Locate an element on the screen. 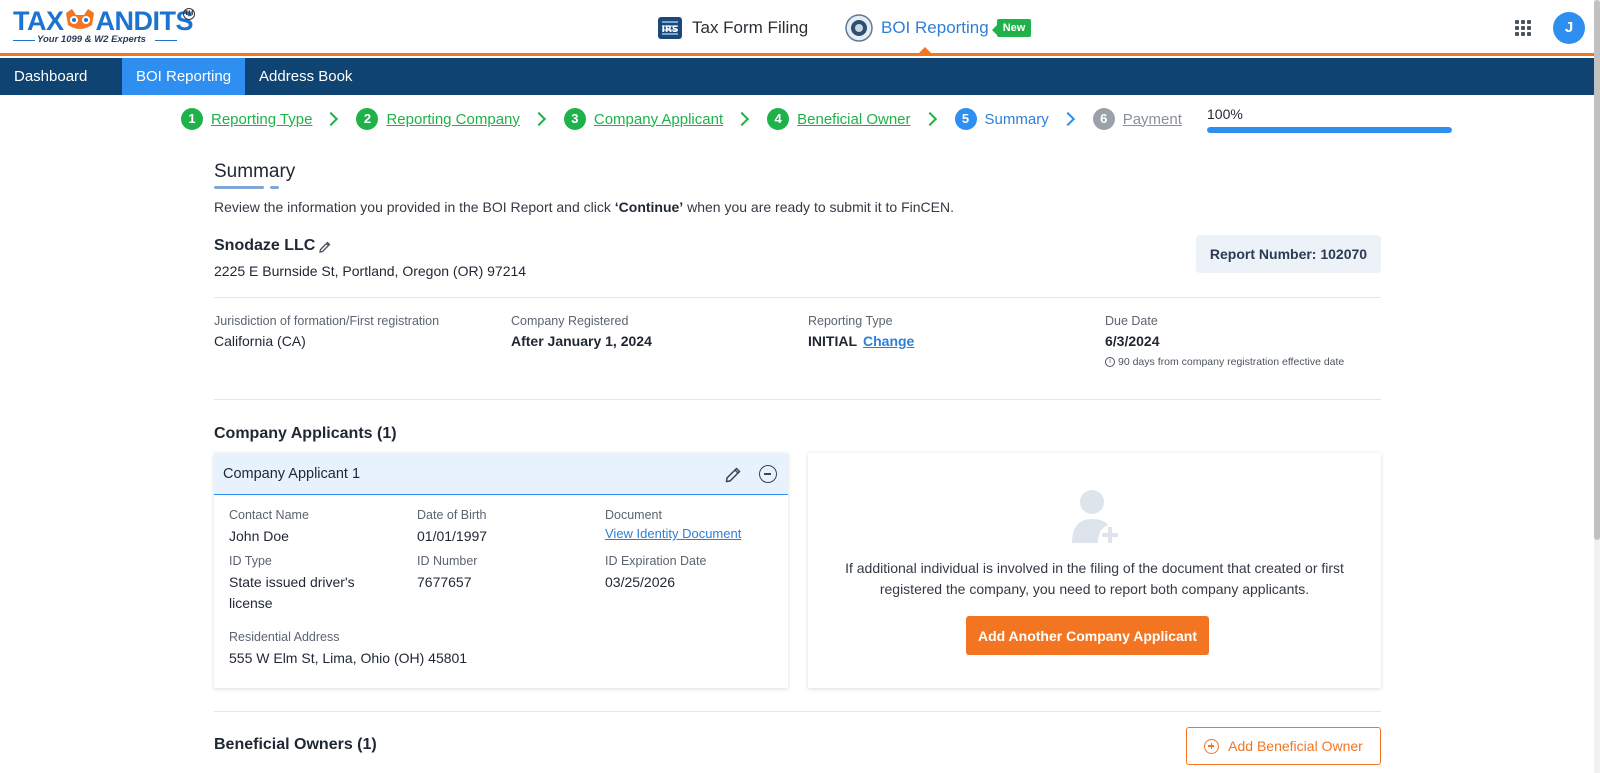 The height and width of the screenshot is (773, 1600). field-value: 555 W Elm St, Lima, Ohio (OH) 45801 is located at coordinates (348, 658).